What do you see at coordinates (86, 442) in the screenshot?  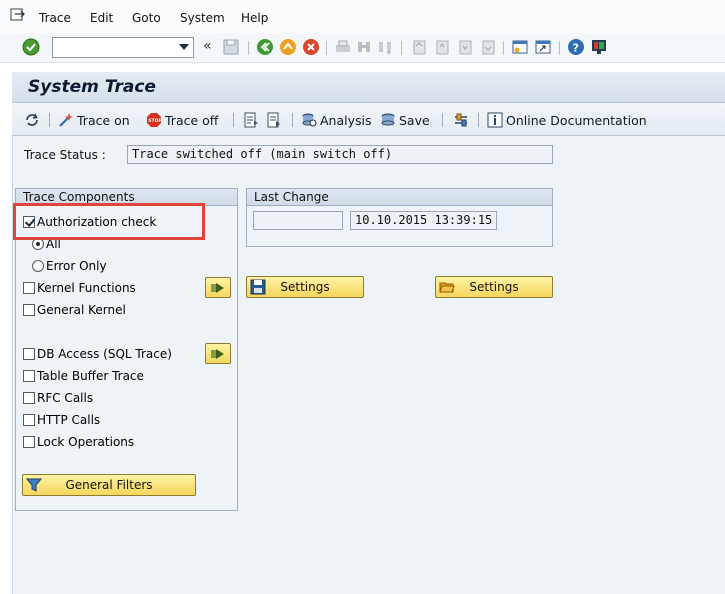 I see `lock-operations-label: Lock Operations` at bounding box center [86, 442].